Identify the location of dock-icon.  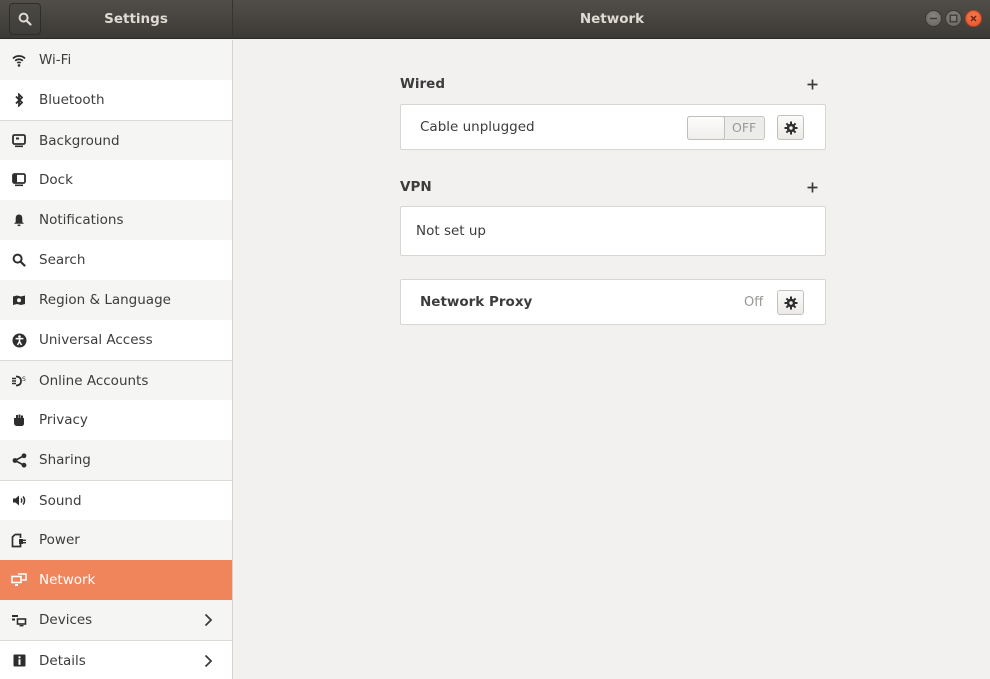
(19, 180).